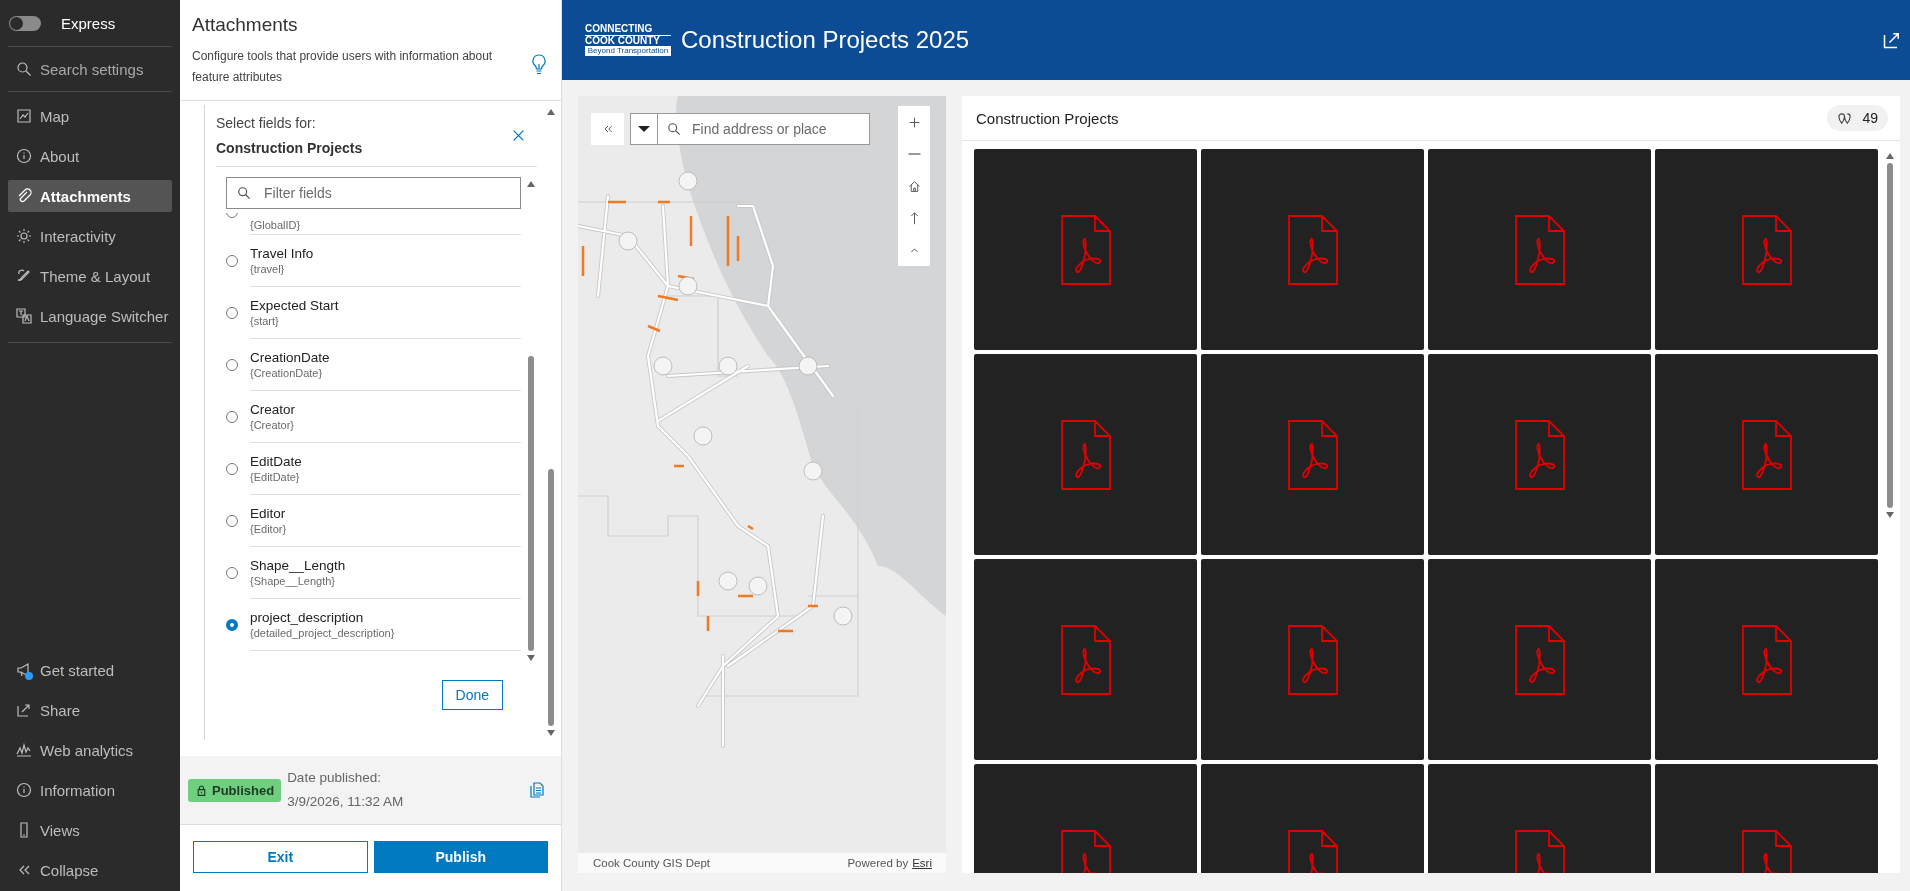 The width and height of the screenshot is (1910, 891). Describe the element at coordinates (537, 790) in the screenshot. I see `copy-icon` at that location.